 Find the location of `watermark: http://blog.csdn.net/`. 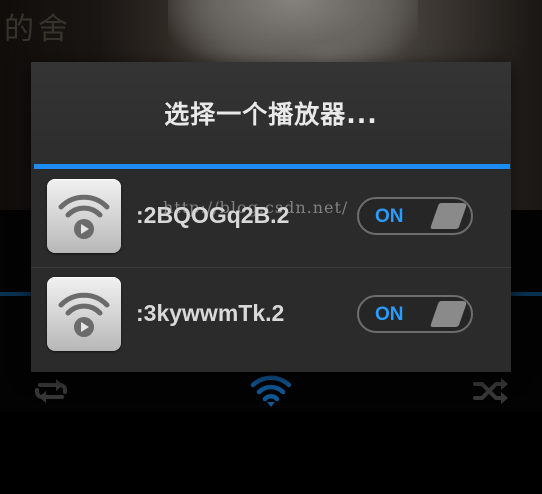

watermark: http://blog.csdn.net/ is located at coordinates (256, 207).